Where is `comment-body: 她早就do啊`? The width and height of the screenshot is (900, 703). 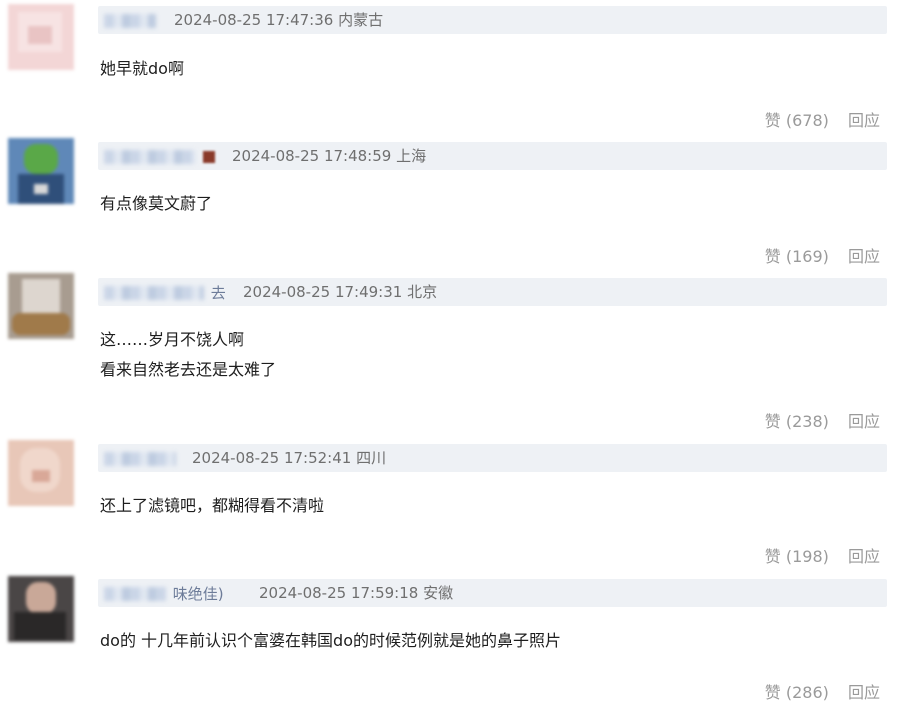
comment-body: 她早就do啊 is located at coordinates (142, 69).